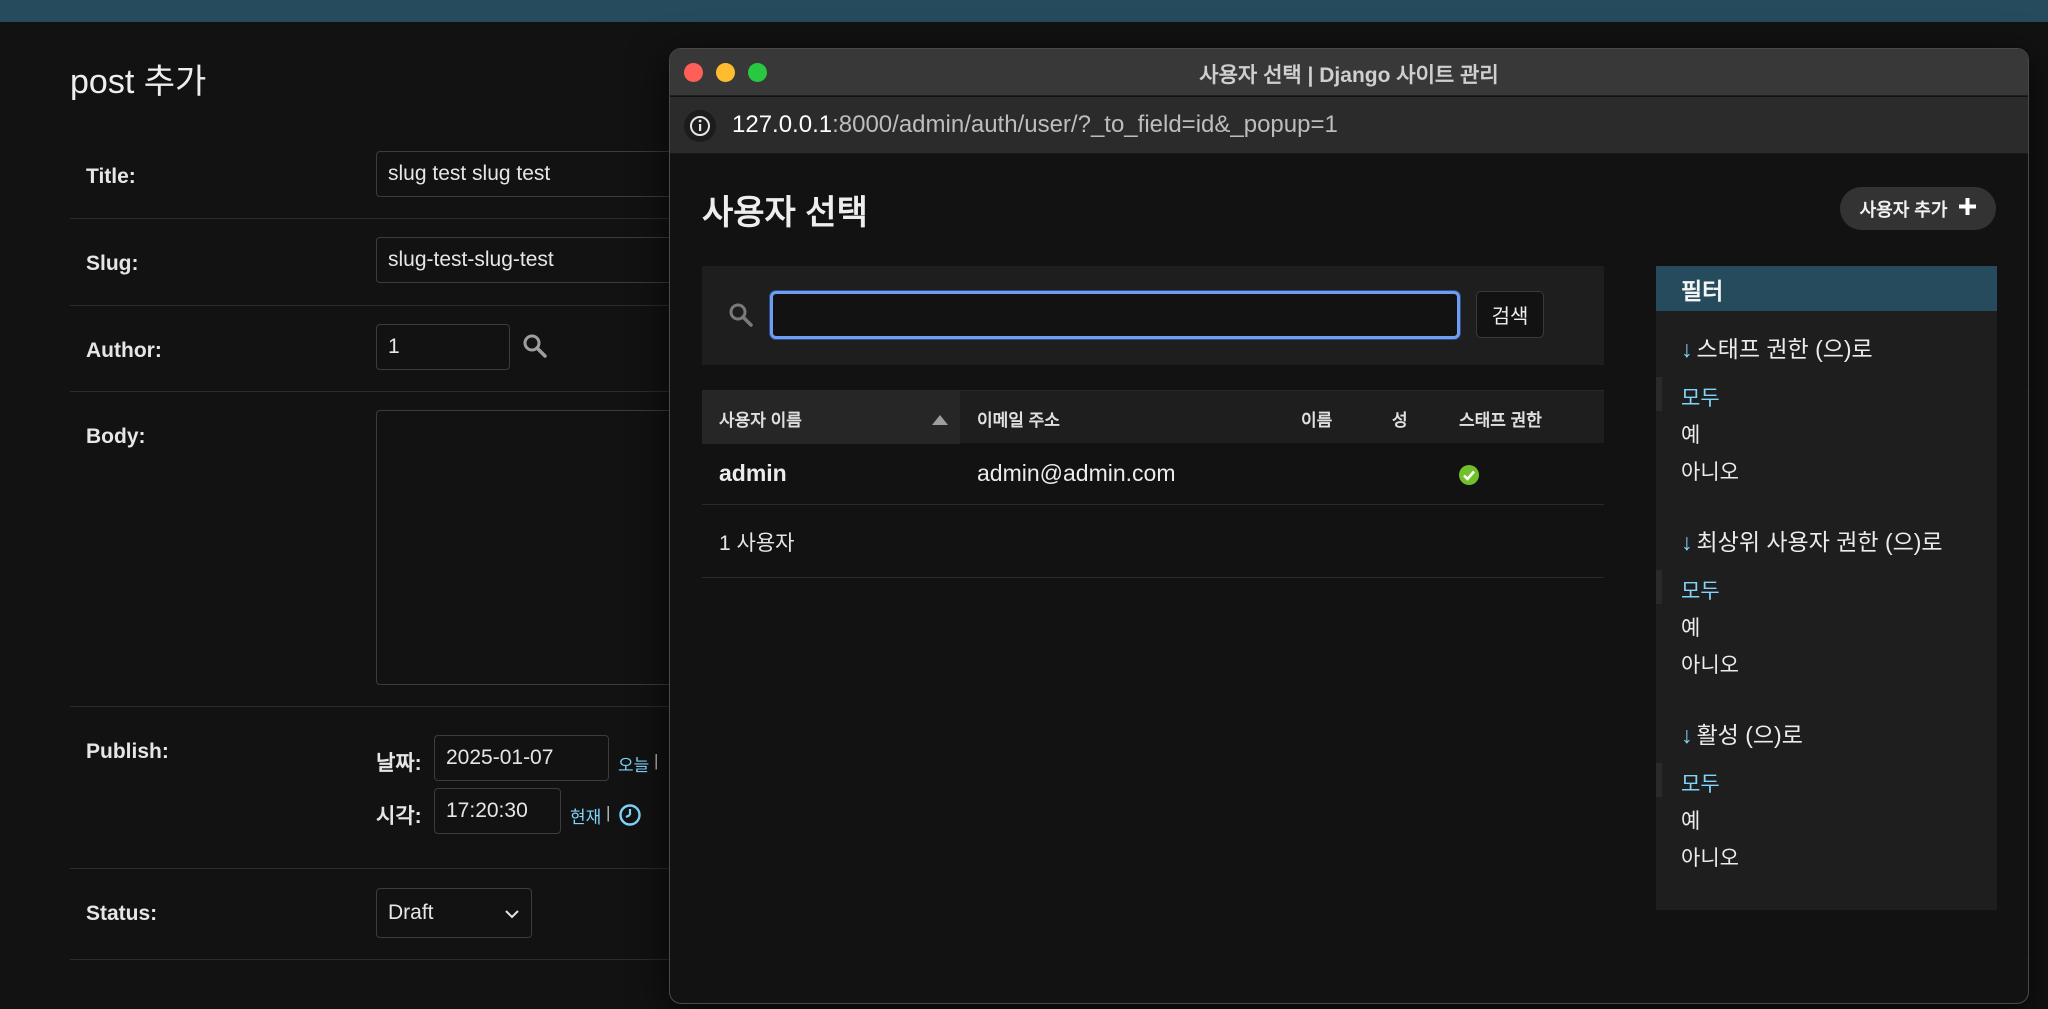 This screenshot has height=1009, width=2048. Describe the element at coordinates (497, 811) in the screenshot. I see `time-input: 17:20:30` at that location.